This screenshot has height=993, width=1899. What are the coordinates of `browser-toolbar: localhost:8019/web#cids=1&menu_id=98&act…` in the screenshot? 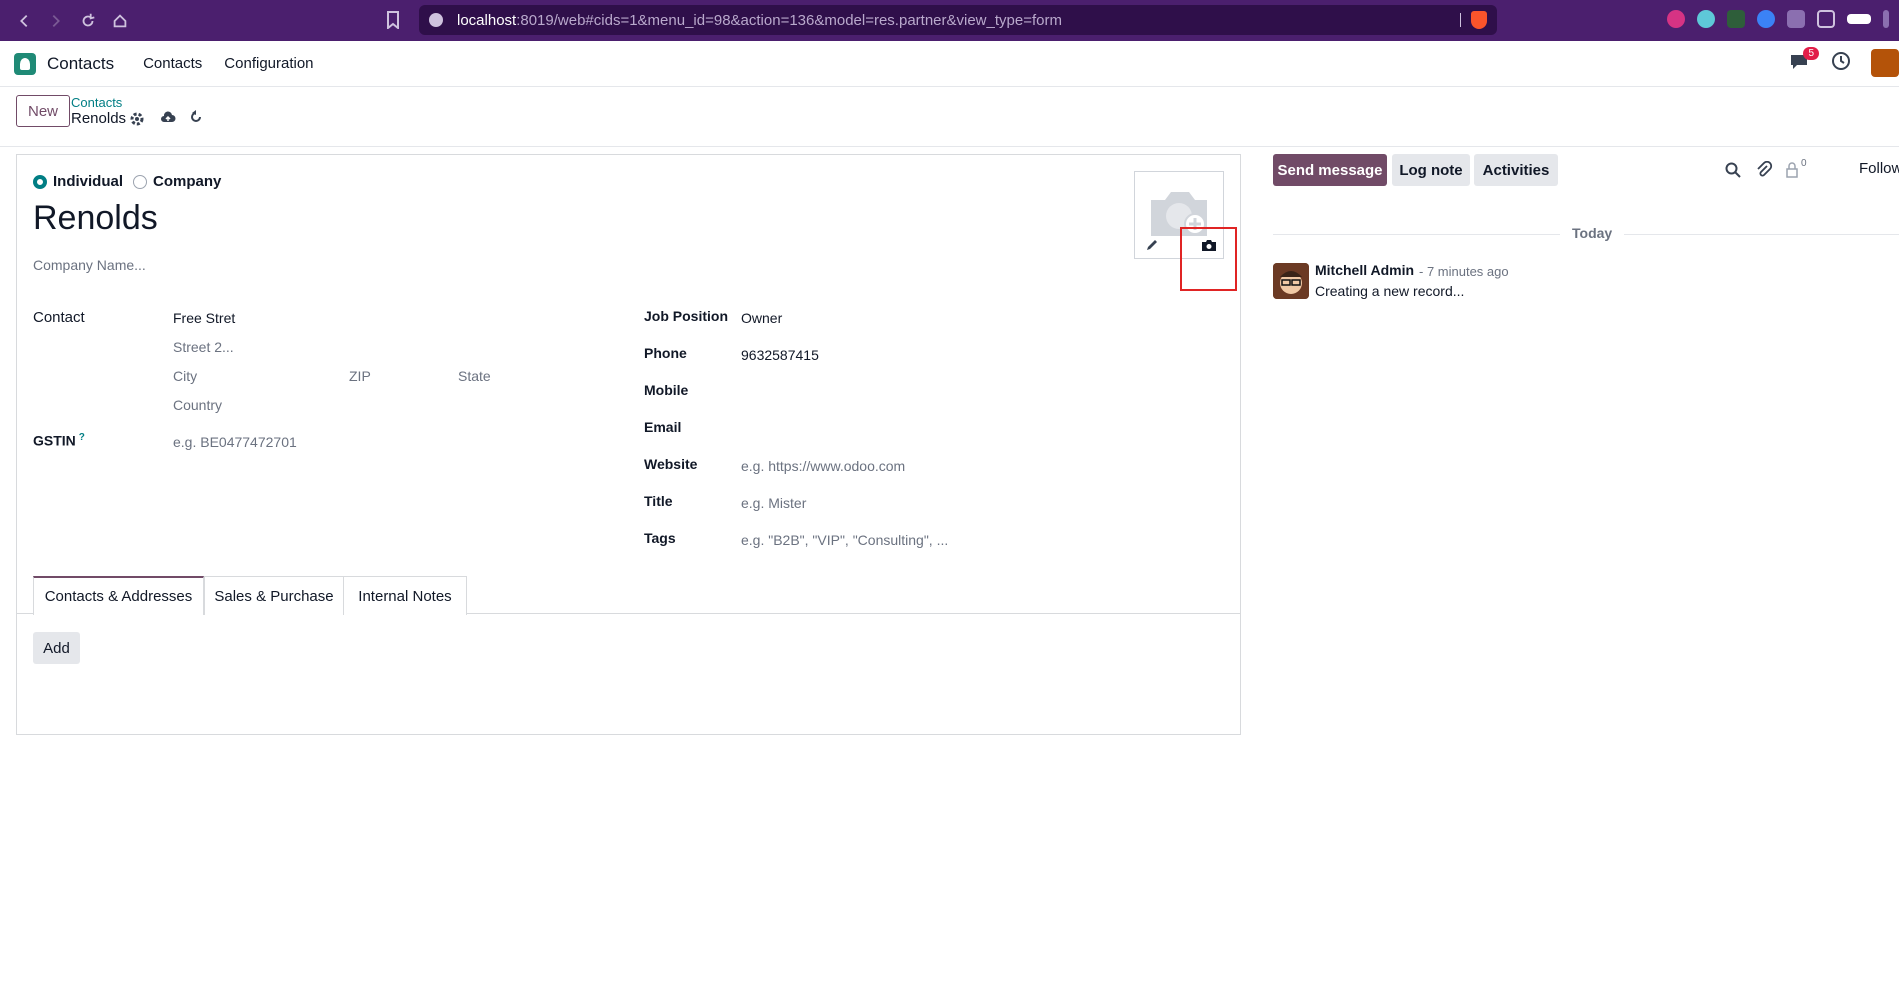 It's located at (949, 20).